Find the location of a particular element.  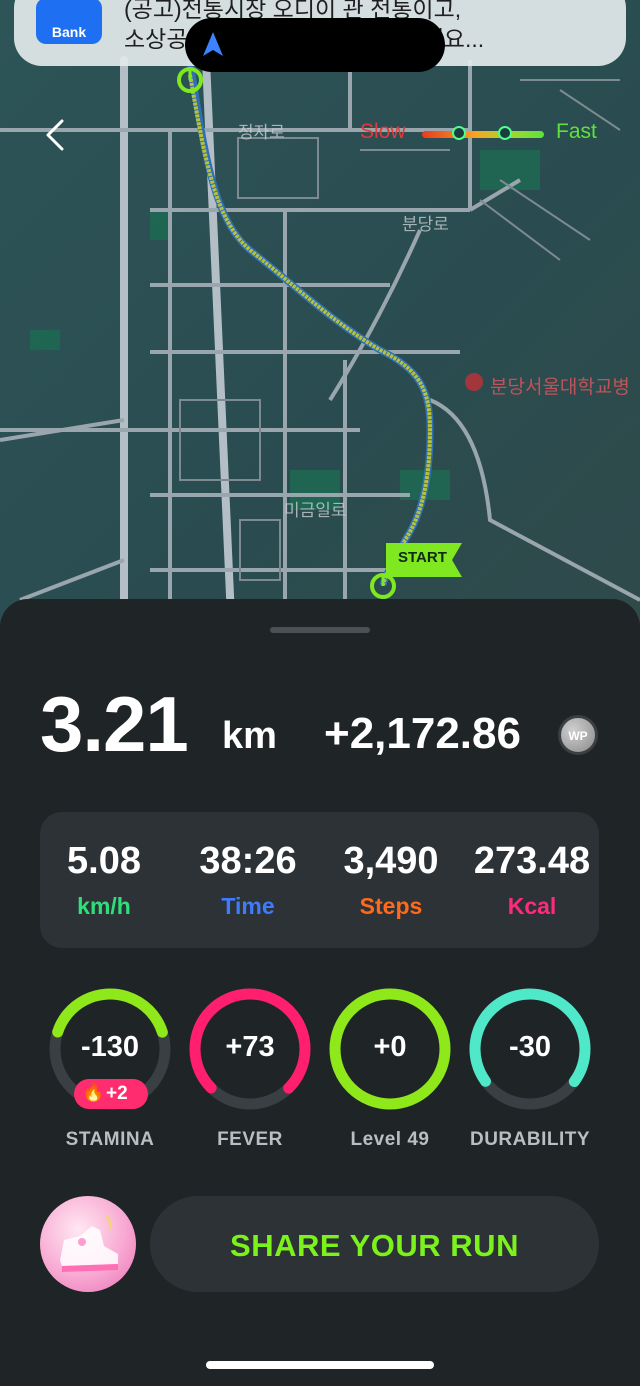

stat-value: 3,490 is located at coordinates (391, 861).